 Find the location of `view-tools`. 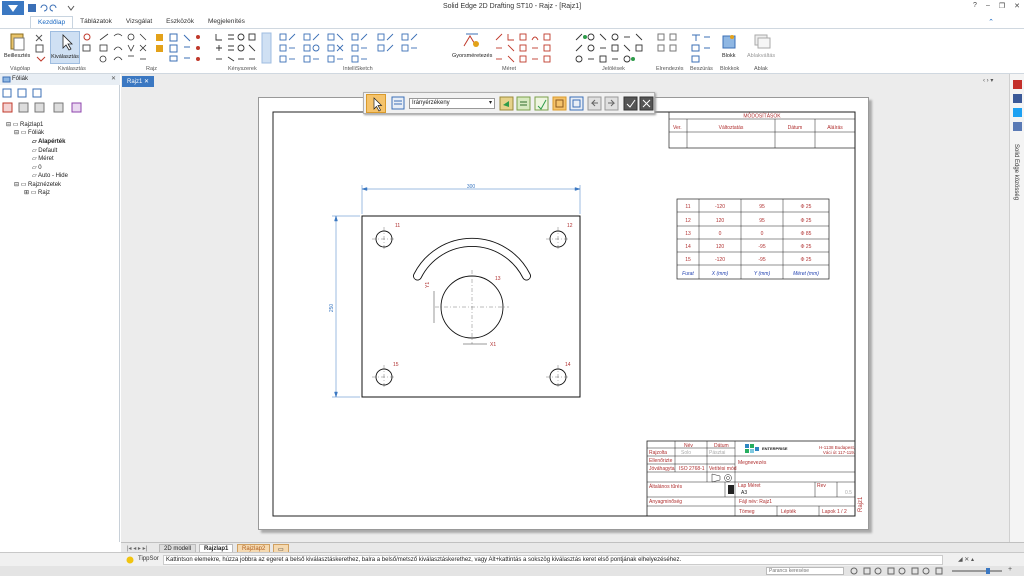

view-tools is located at coordinates (900, 571).